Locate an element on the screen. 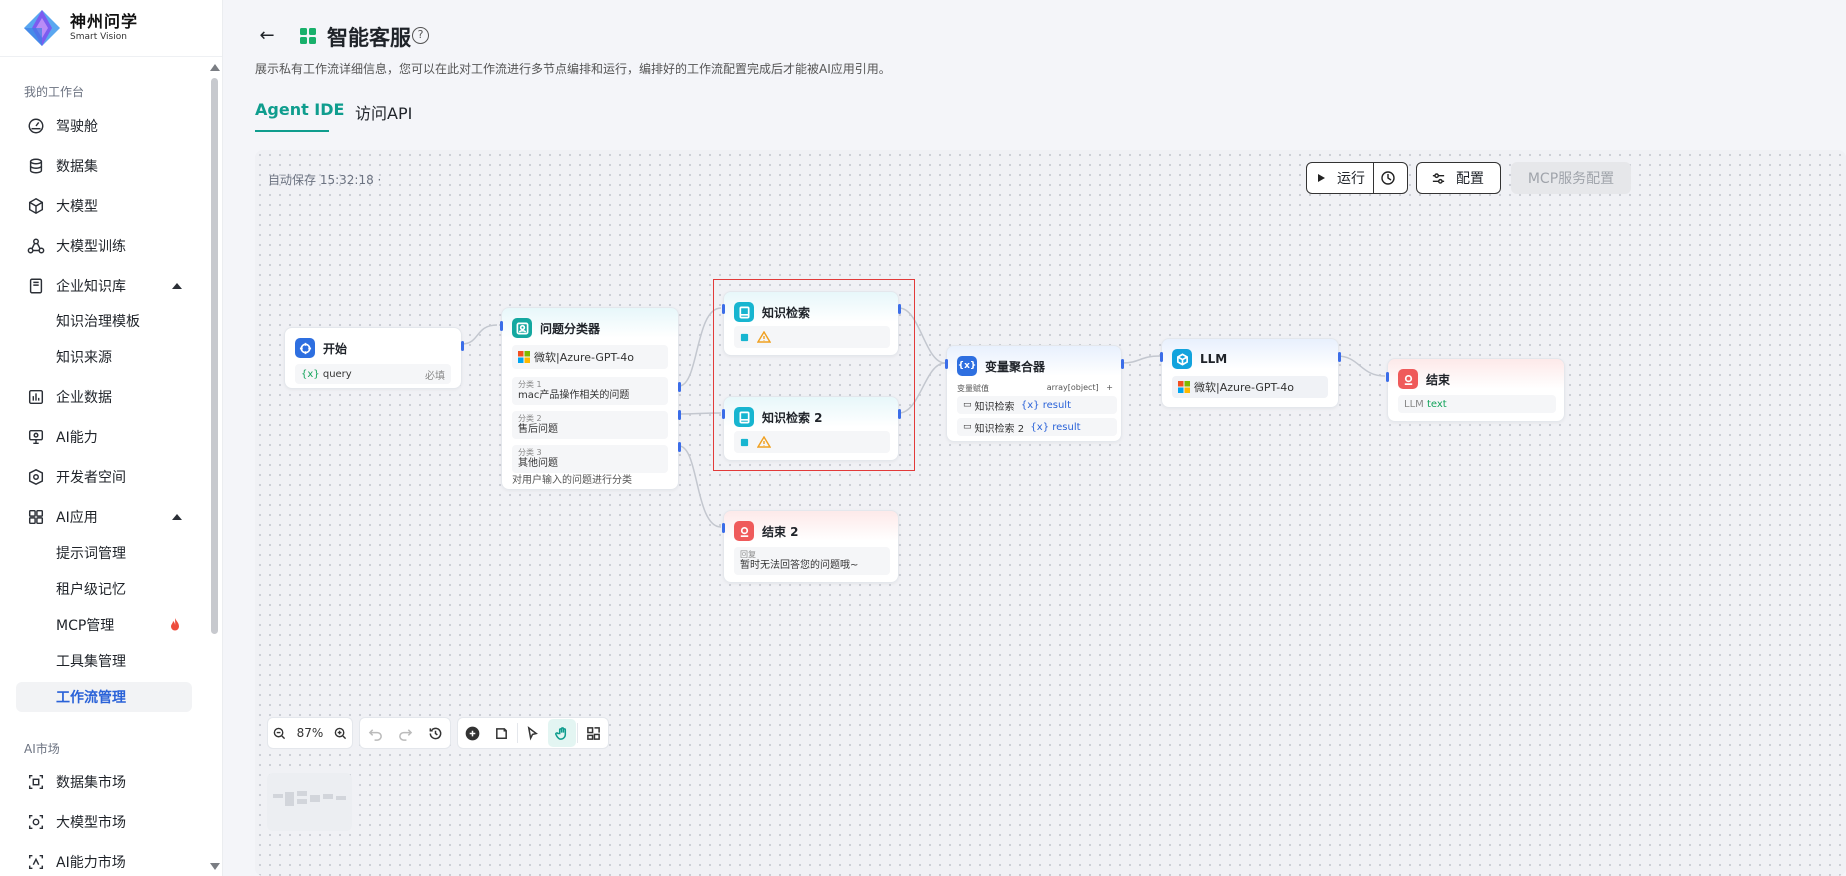 The height and width of the screenshot is (876, 1846). output-var: text is located at coordinates (1436, 404).